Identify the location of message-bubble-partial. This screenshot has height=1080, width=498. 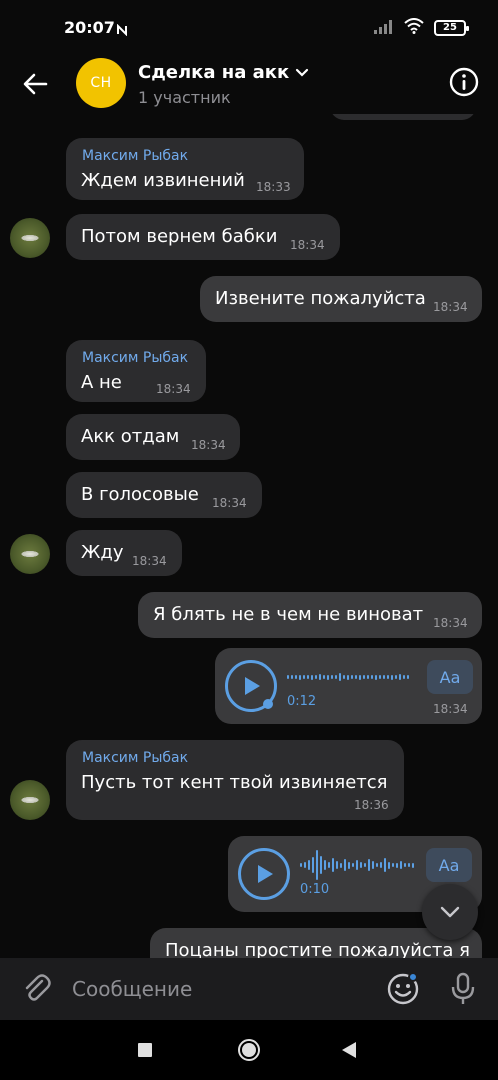
(403, 117).